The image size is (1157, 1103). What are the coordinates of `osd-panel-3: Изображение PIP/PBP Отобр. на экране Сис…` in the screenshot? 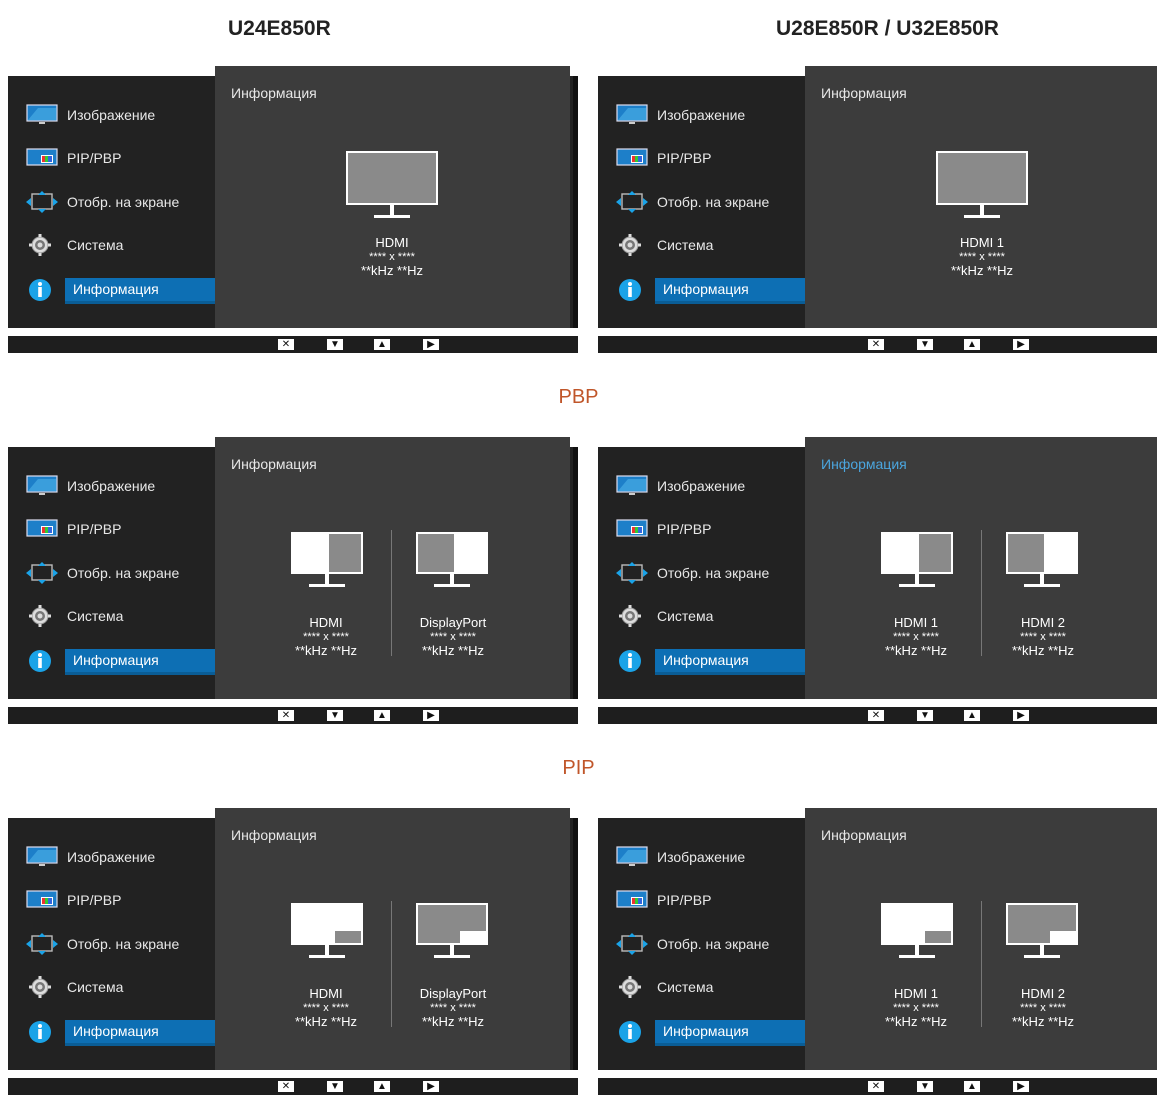 It's located at (877, 584).